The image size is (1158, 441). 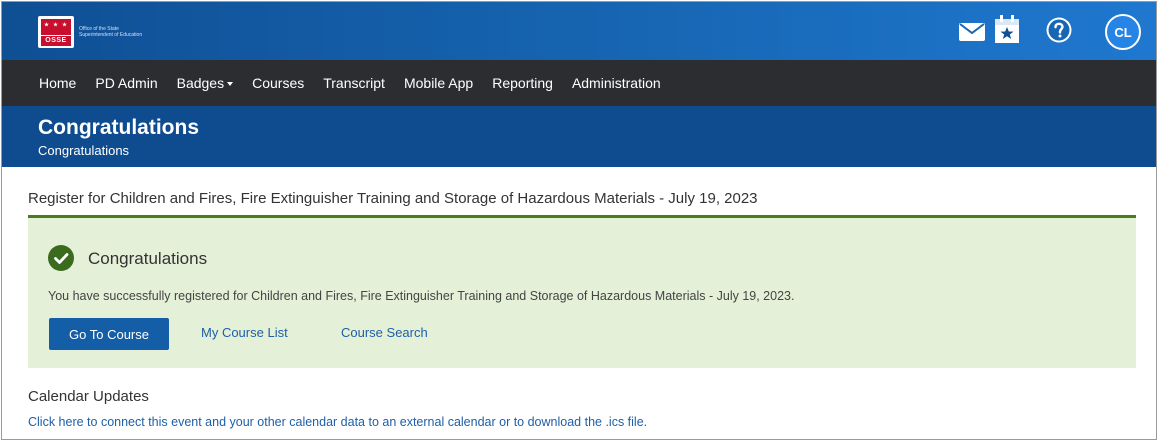 What do you see at coordinates (579, 136) in the screenshot?
I see `page-header: Congratulations Congratulations` at bounding box center [579, 136].